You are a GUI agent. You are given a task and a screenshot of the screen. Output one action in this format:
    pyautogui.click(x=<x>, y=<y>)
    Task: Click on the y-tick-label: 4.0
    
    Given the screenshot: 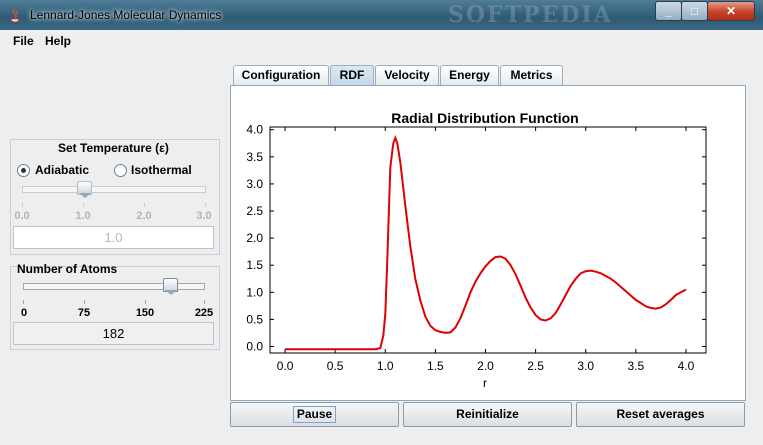 What is the action you would take?
    pyautogui.click(x=254, y=130)
    